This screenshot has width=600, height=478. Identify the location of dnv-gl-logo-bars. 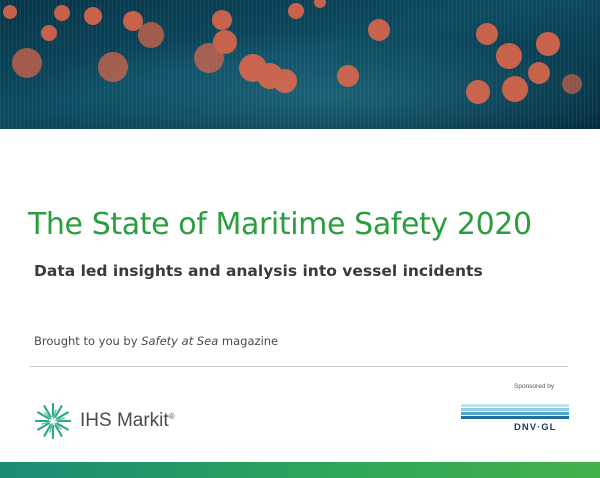
(515, 411).